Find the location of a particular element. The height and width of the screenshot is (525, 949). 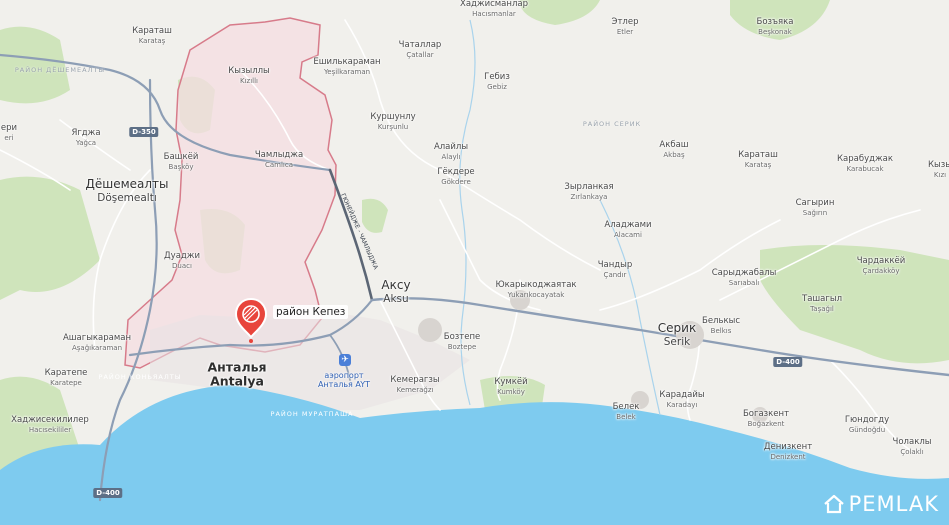

place-chatallar: Чаталлар Çatallar is located at coordinates (420, 49).